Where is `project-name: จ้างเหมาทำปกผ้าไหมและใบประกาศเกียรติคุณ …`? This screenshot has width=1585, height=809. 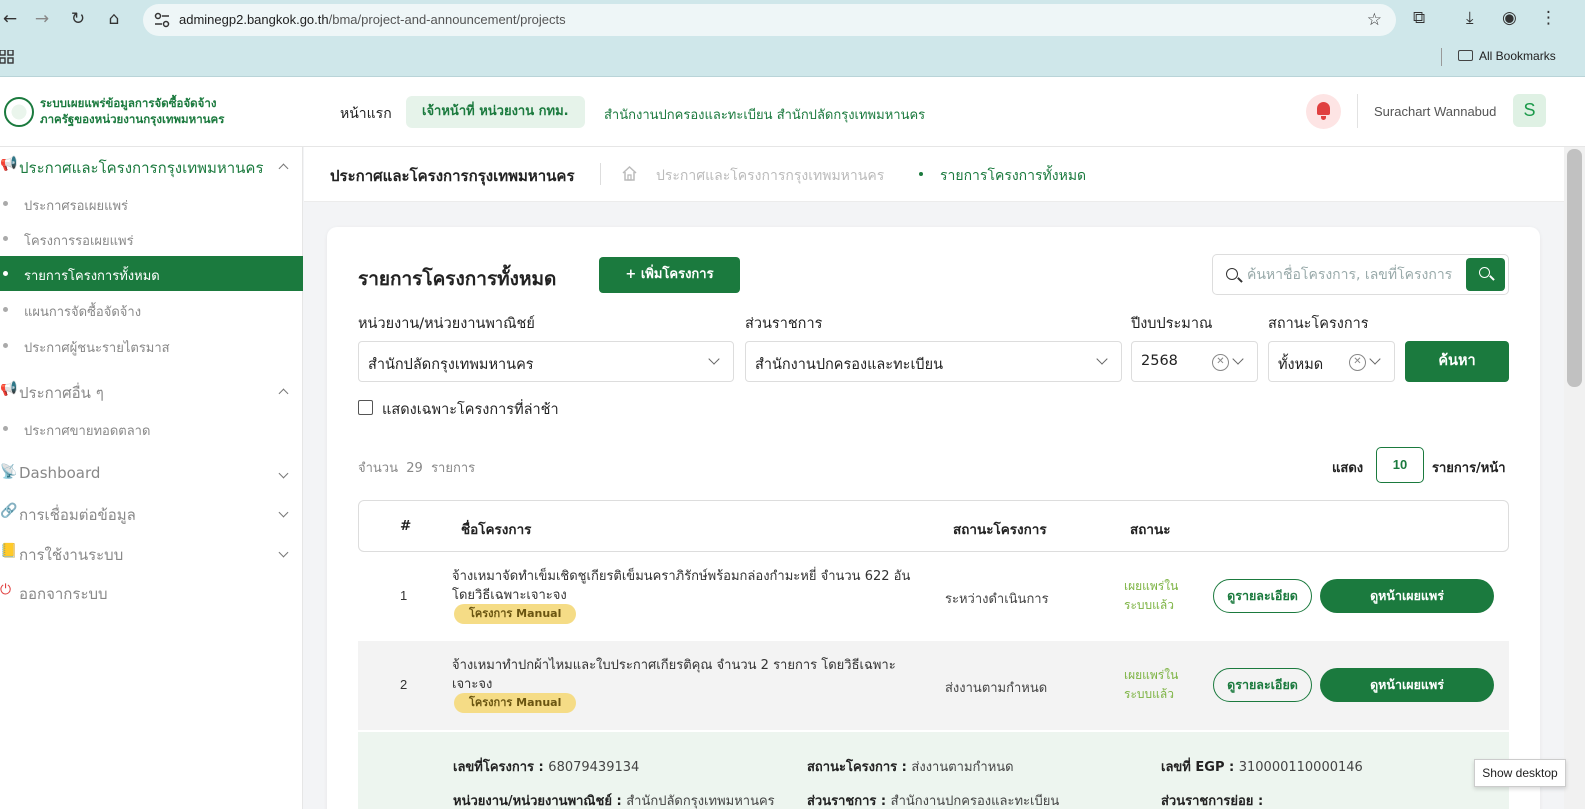 project-name: จ้างเหมาทำปกผ้าไหมและใบประกาศเกียรติคุณ … is located at coordinates (674, 675).